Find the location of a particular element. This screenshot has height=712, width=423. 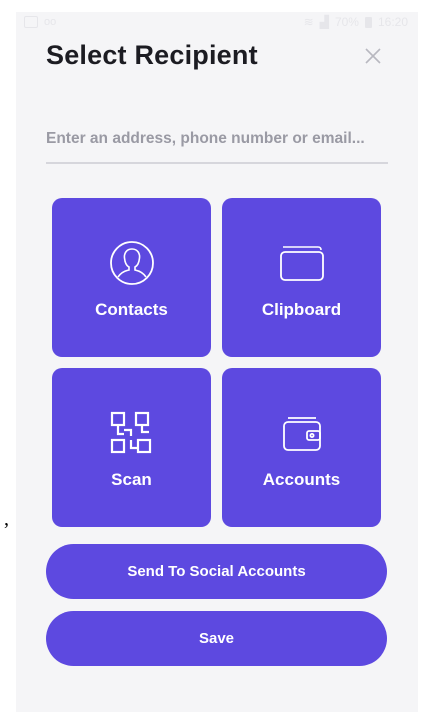

voicemail-icon: oo is located at coordinates (50, 22).